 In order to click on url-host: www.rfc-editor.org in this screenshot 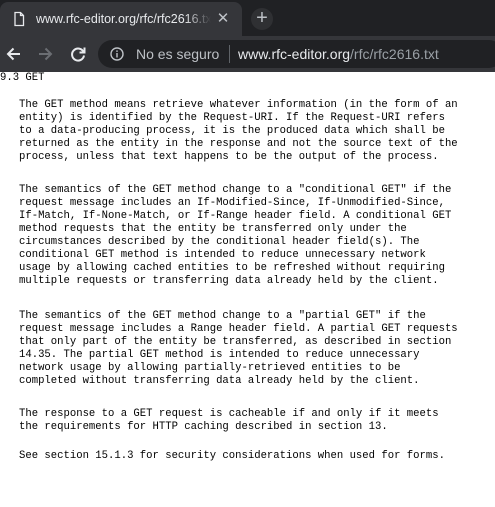, I will do `click(294, 54)`.